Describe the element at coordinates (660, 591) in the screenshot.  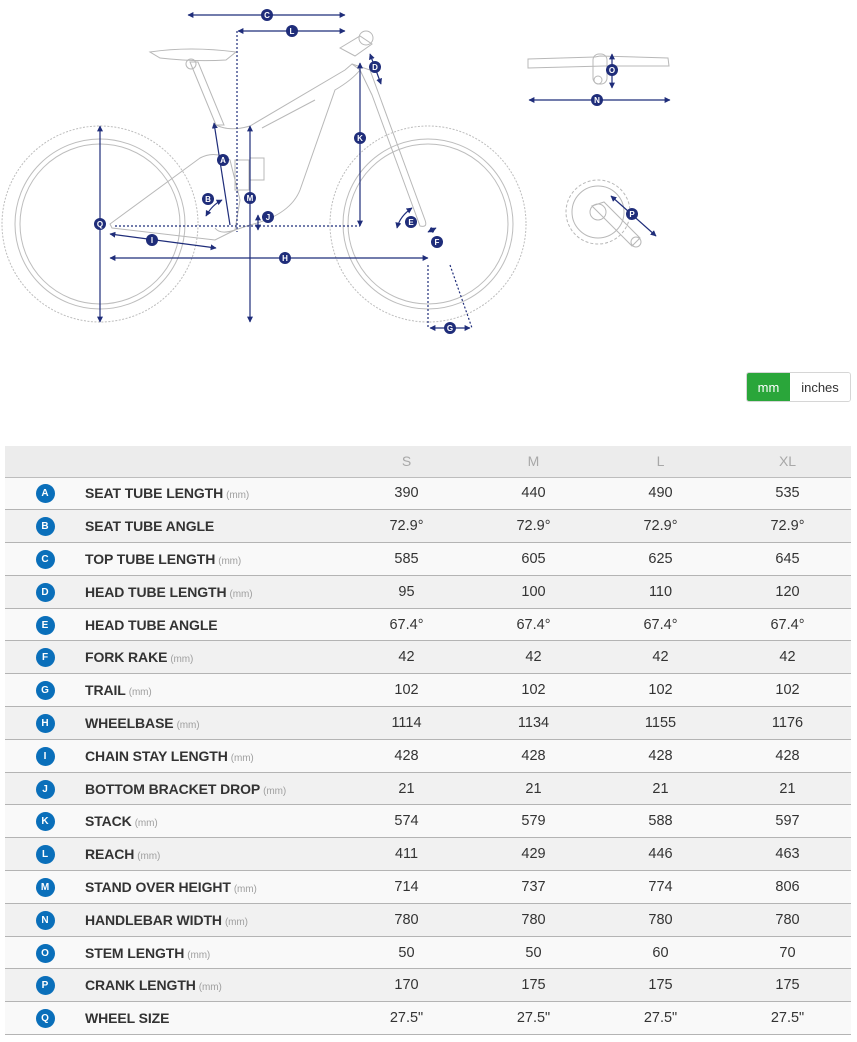
I see `value-cell: 110` at that location.